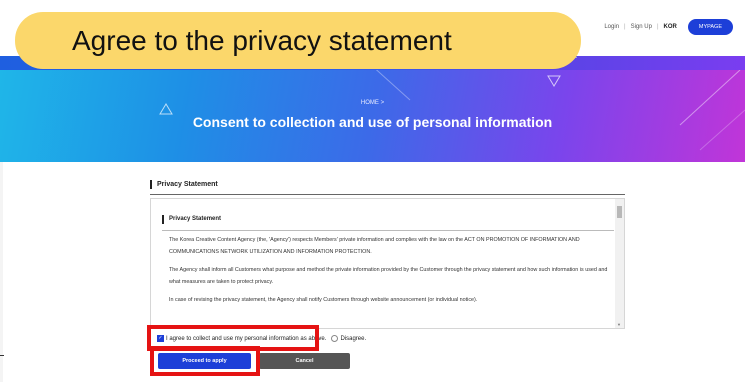  Describe the element at coordinates (641, 27) in the screenshot. I see `signup-link: Sign Up` at that location.